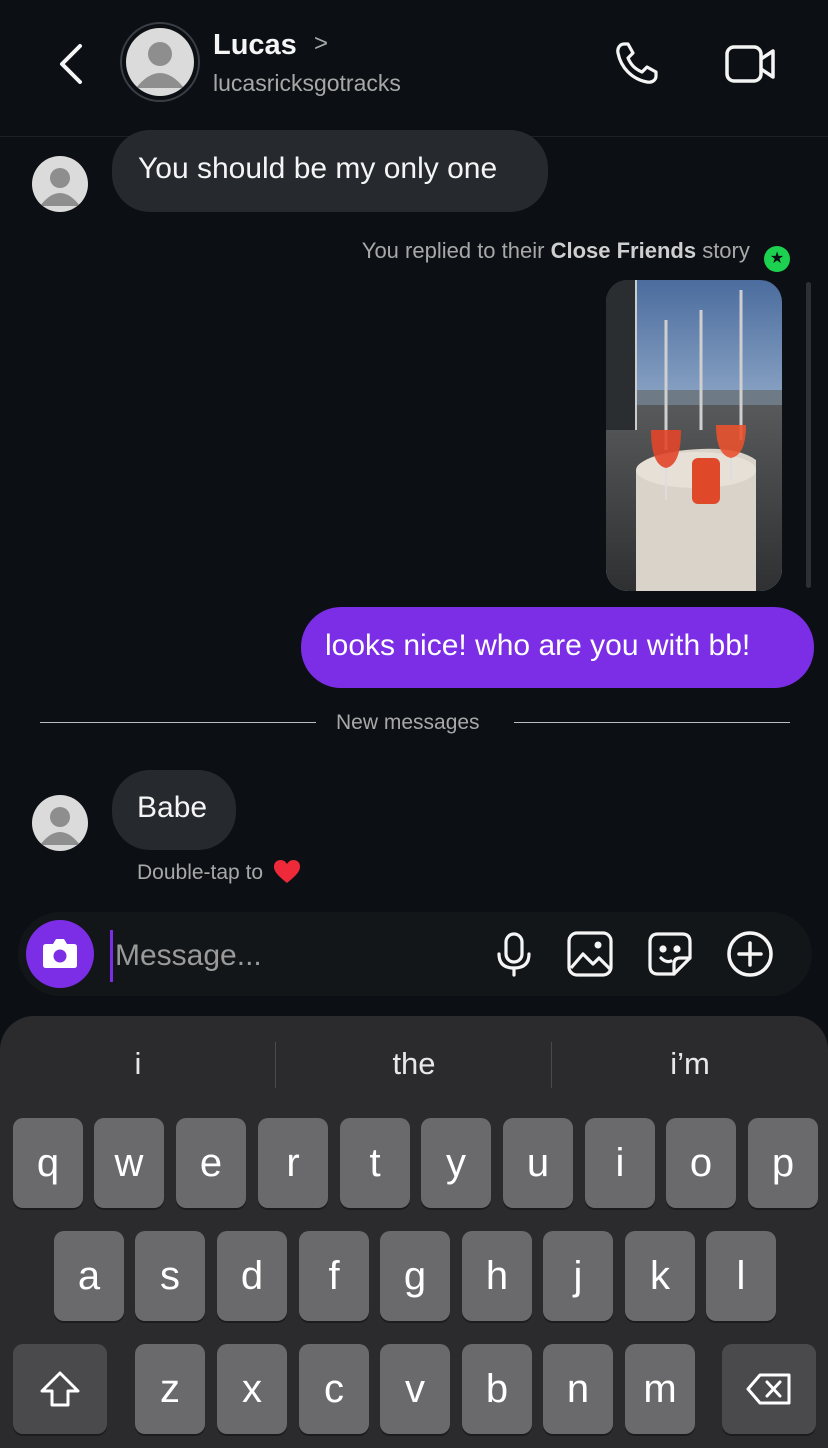  Describe the element at coordinates (726, 250) in the screenshot. I see `reply-note-suffix: story` at that location.